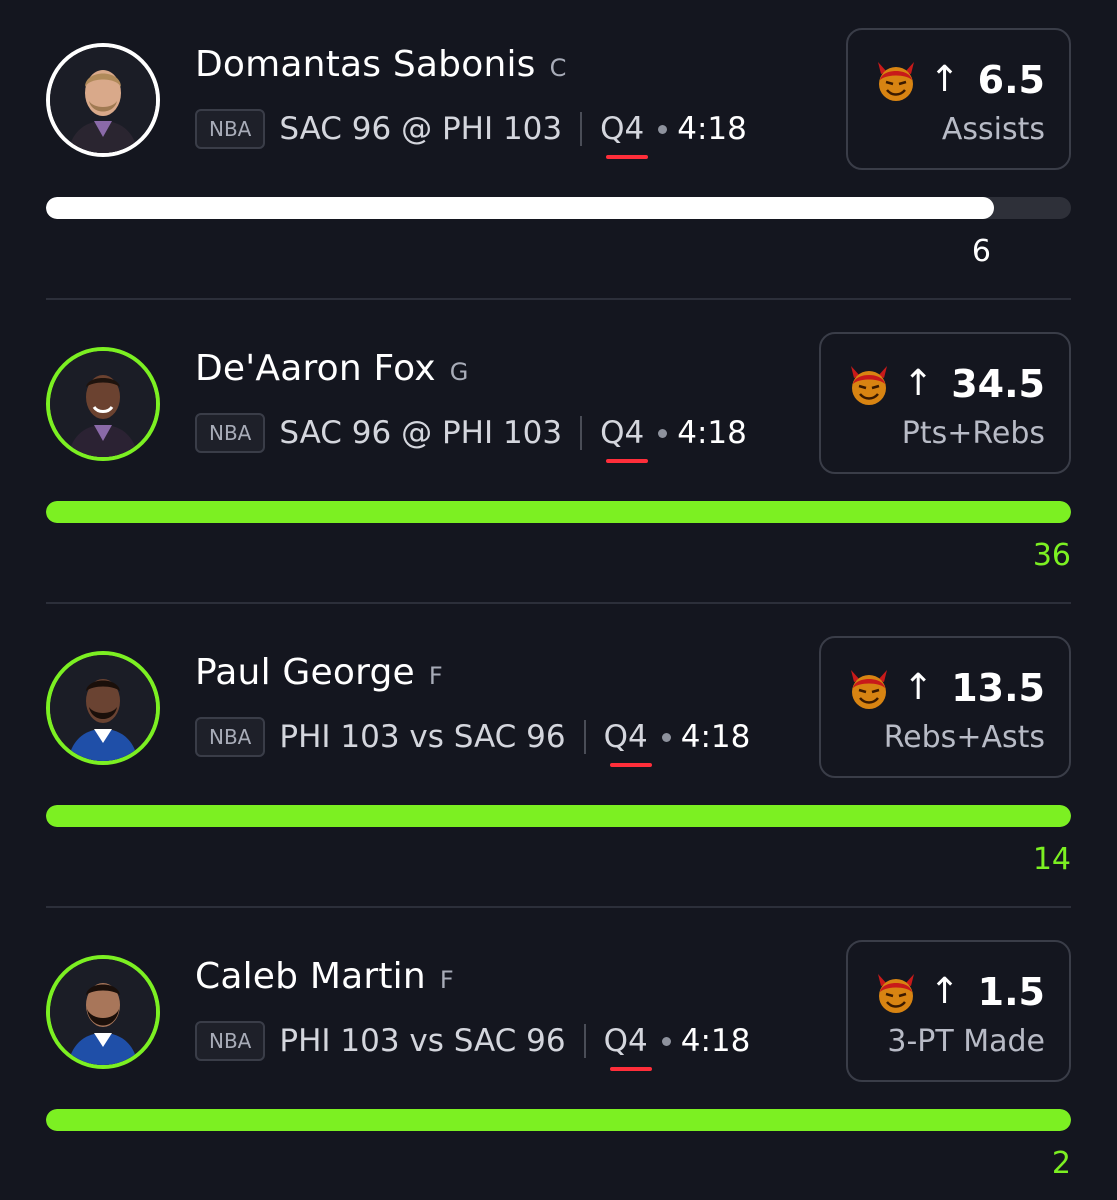 This screenshot has height=1200, width=1117. Describe the element at coordinates (310, 976) in the screenshot. I see `player-name: Caleb Martin` at that location.